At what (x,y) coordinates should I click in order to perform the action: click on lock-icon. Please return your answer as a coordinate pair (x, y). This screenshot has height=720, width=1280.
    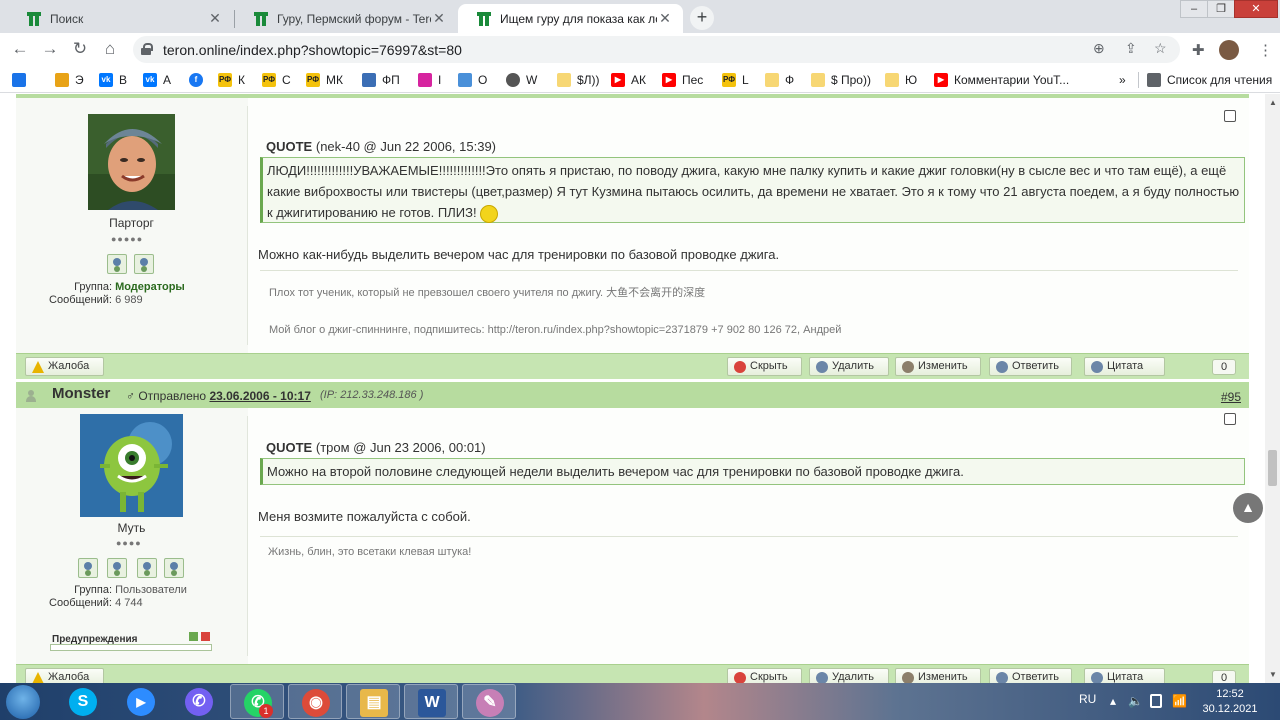
    Looking at the image, I should click on (147, 49).